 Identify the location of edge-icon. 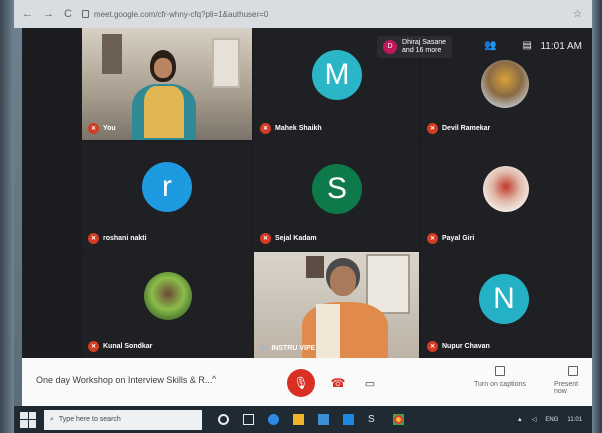
(273, 419).